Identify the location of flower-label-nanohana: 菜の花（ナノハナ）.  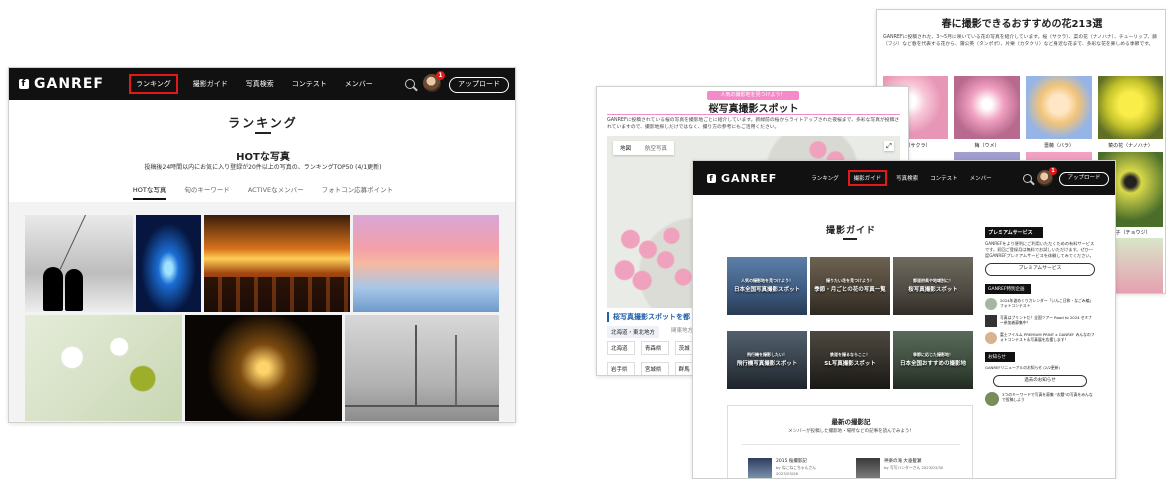
(1130, 146).